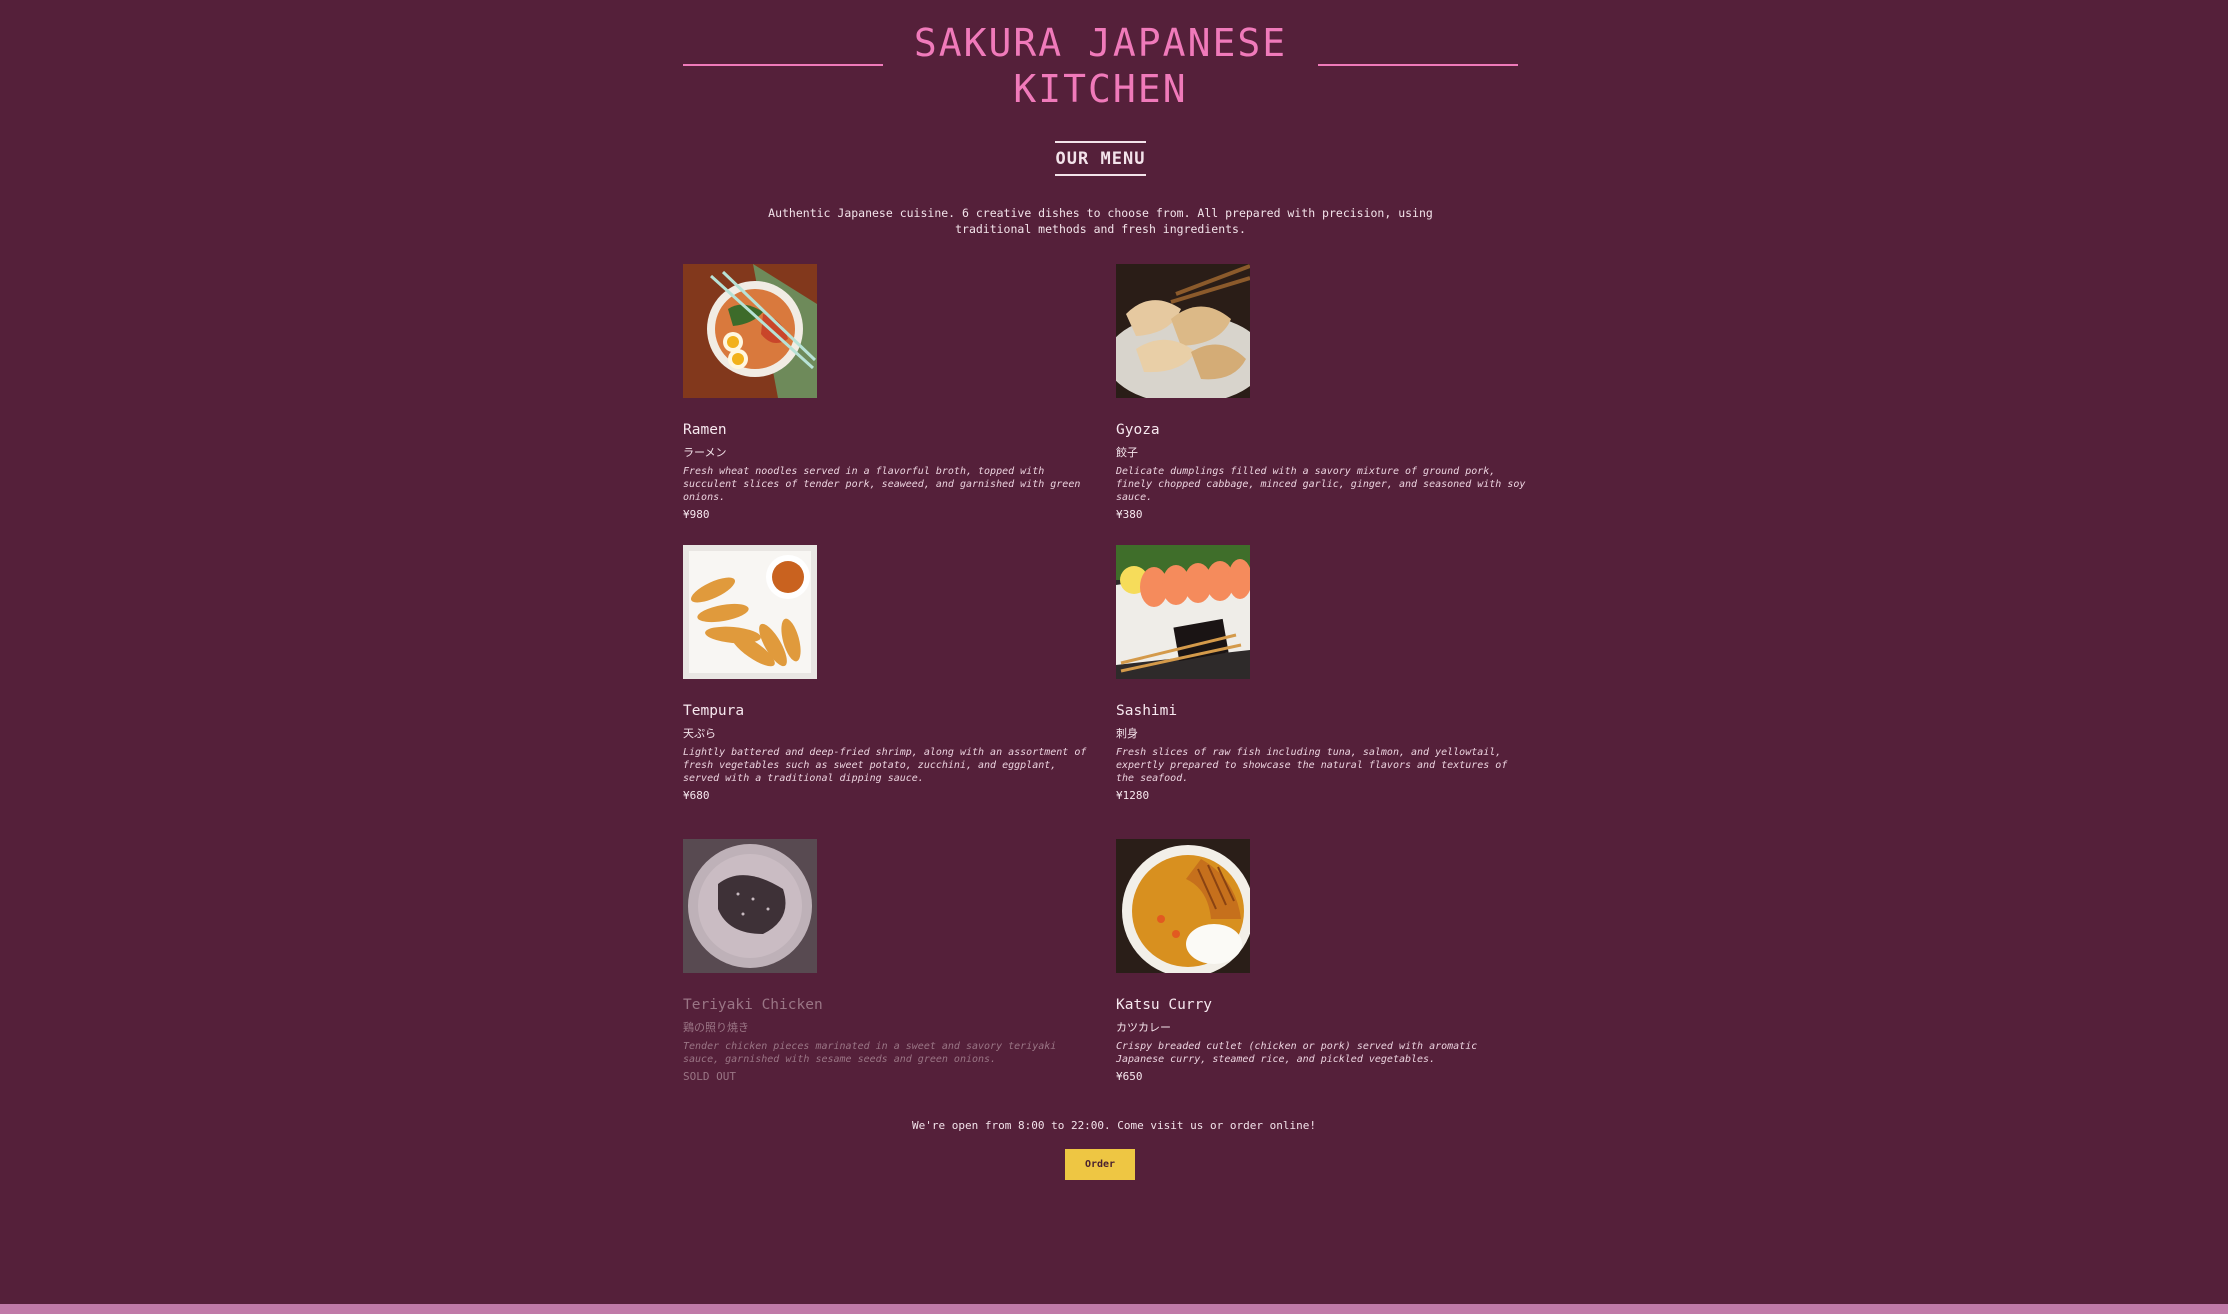  I want to click on item-name: Tempura, so click(714, 711).